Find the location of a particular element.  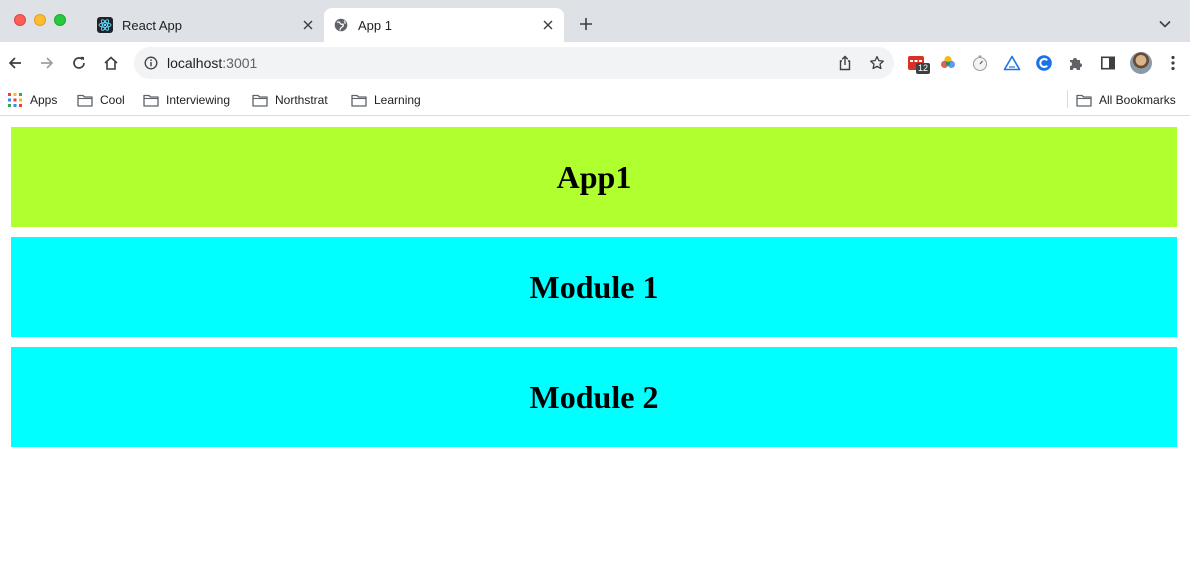

plus-icon is located at coordinates (586, 24).